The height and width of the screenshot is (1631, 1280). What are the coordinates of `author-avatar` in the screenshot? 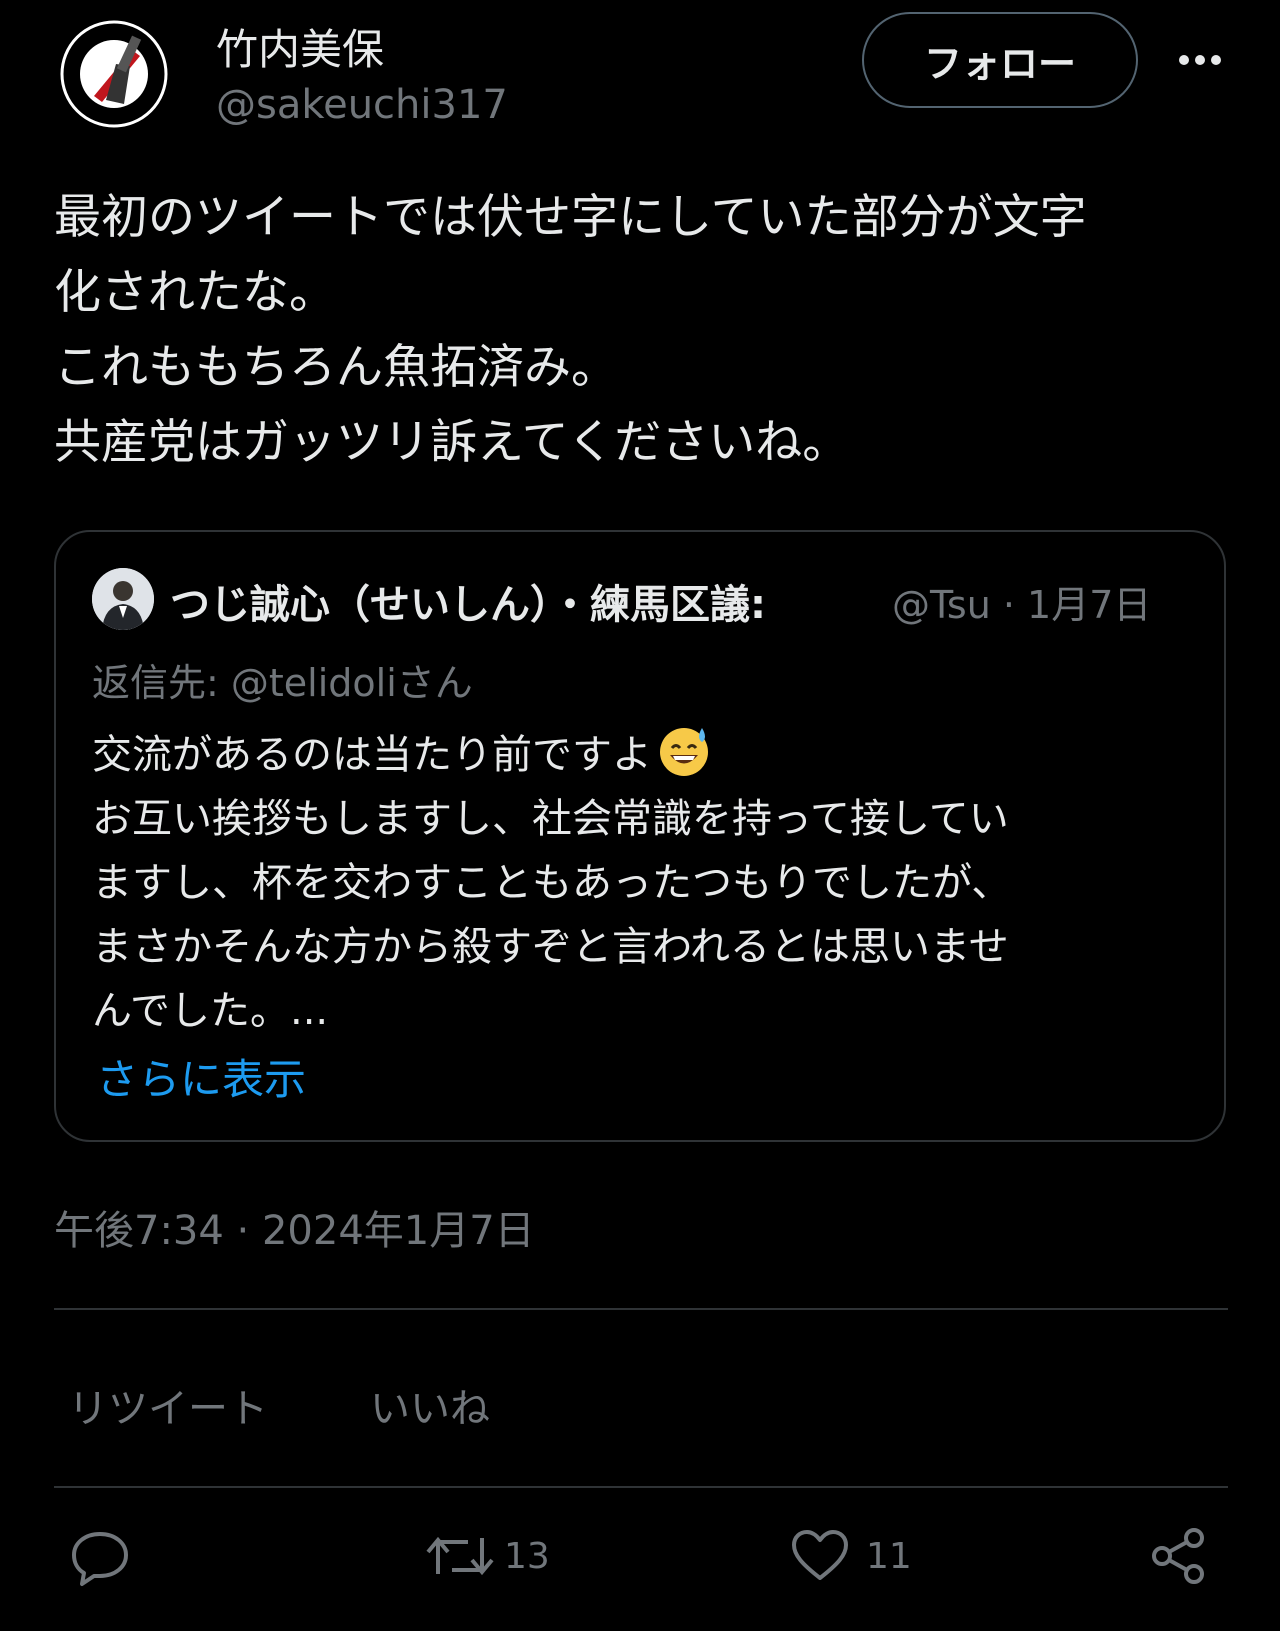 It's located at (114, 74).